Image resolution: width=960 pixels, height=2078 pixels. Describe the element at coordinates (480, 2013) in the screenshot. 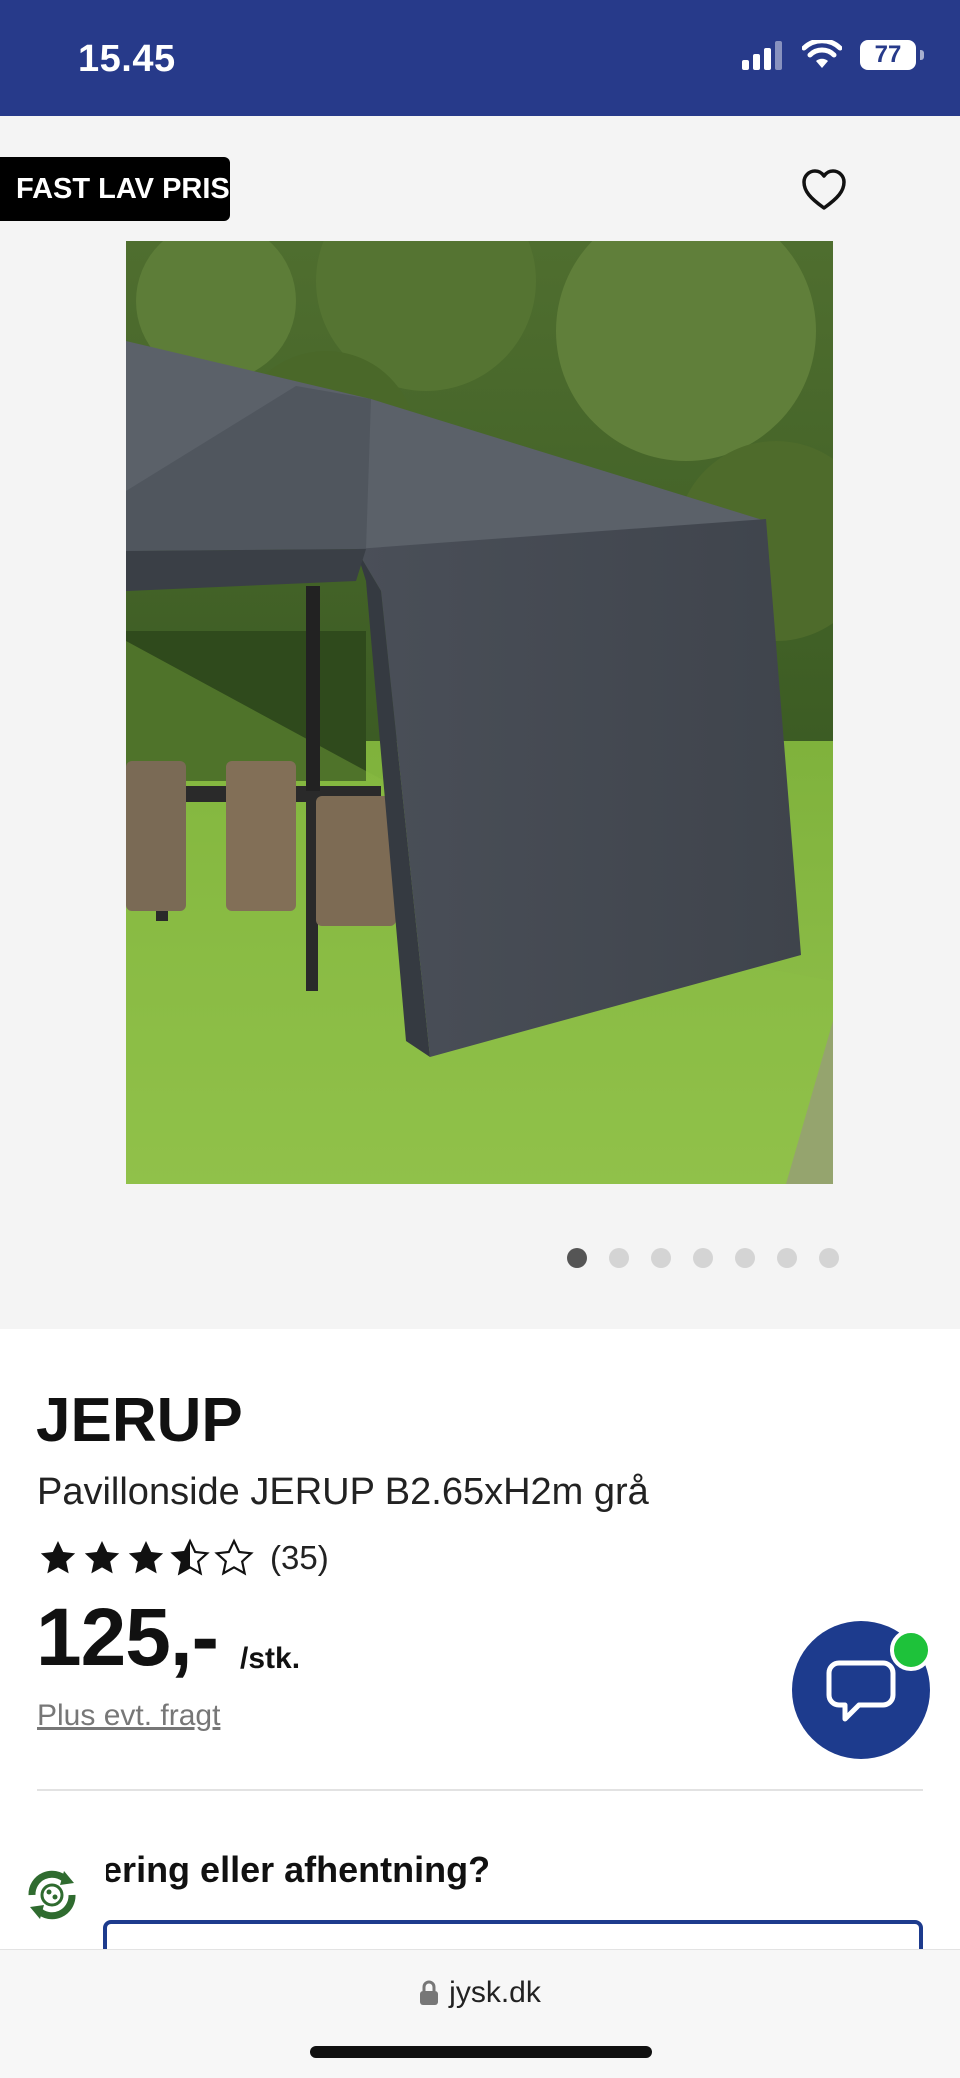

I see `browser-url-bar: jysk.dk` at that location.